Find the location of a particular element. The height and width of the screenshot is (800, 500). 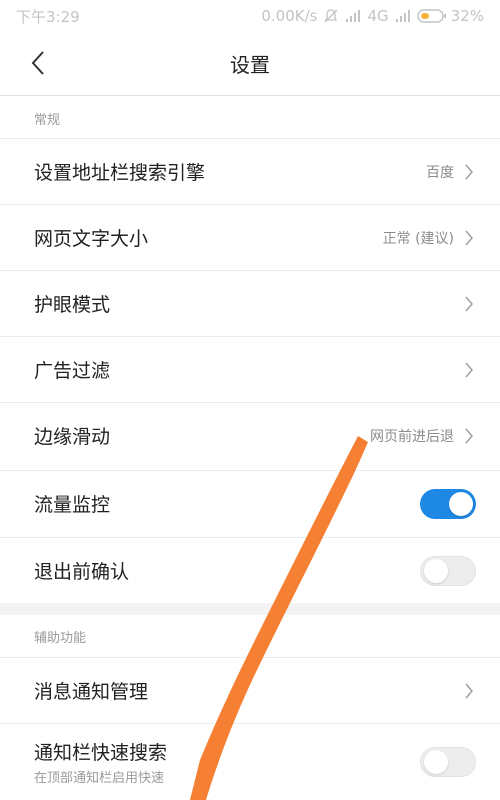

battery-level: 32% is located at coordinates (467, 16).